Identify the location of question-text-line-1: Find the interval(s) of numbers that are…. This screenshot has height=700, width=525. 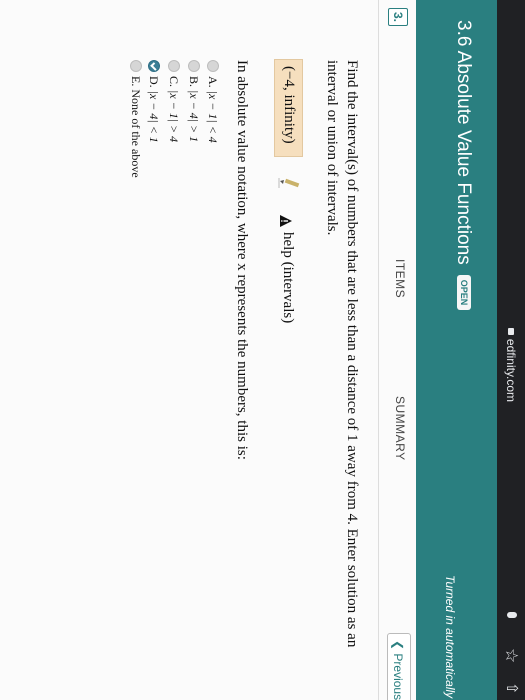
(352, 354).